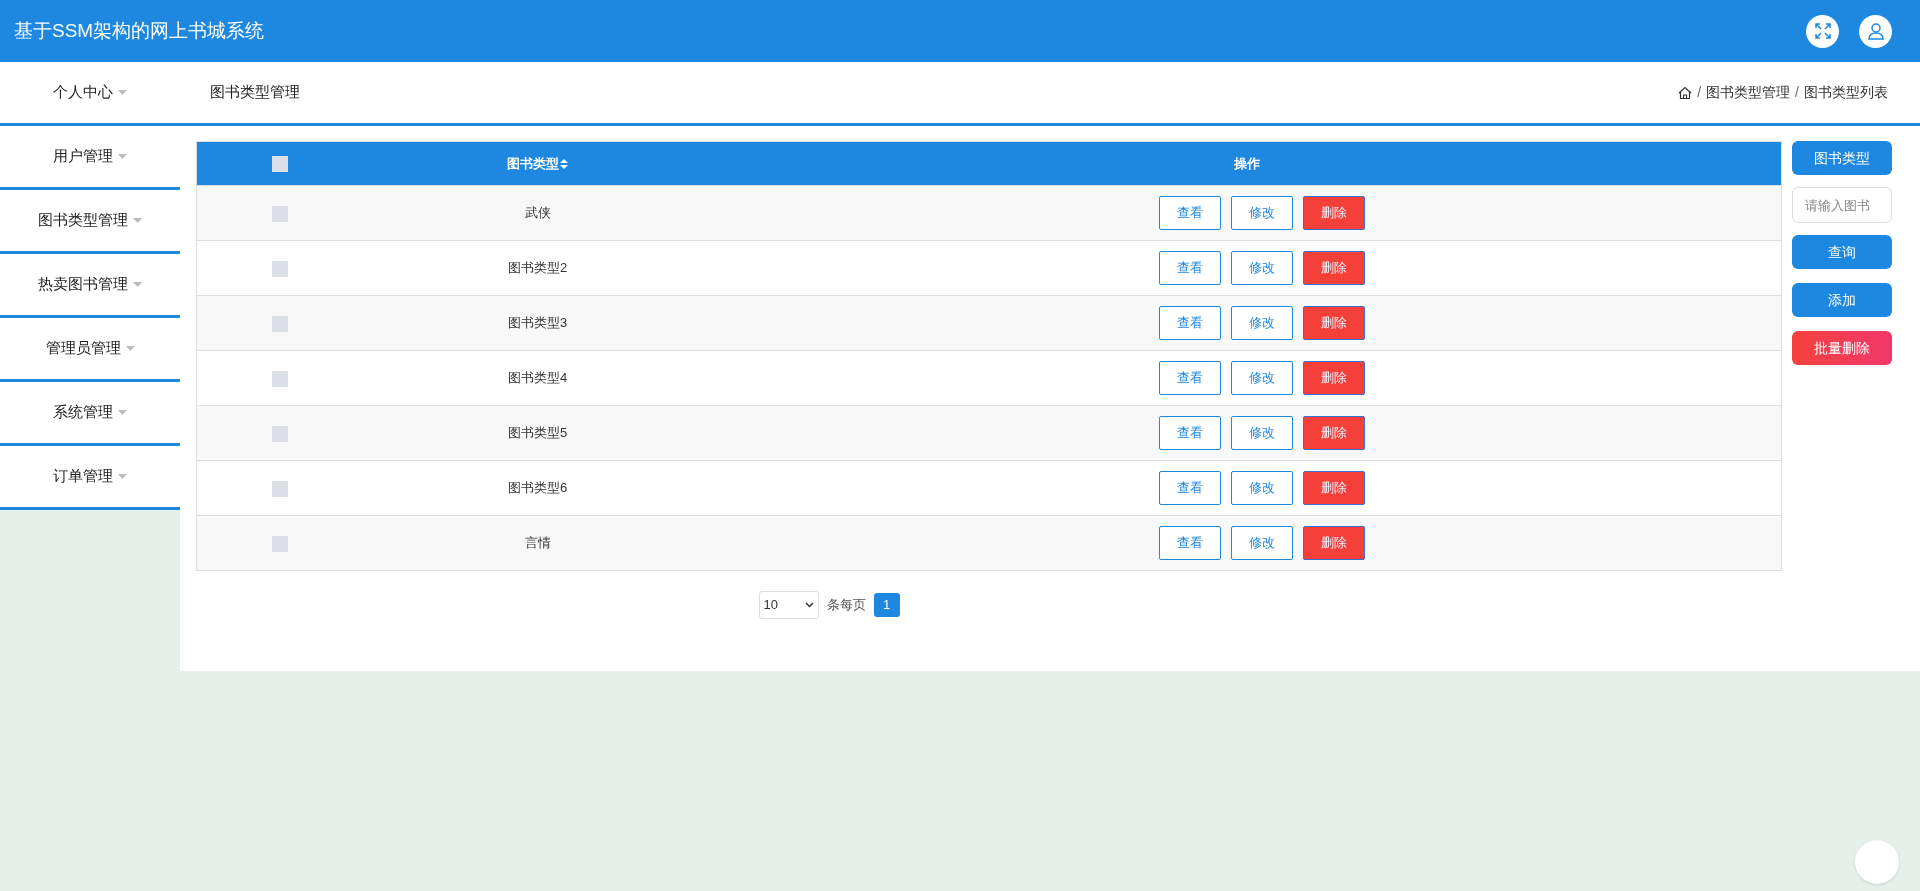 The image size is (1920, 891). I want to click on chevron-icon, so click(809, 605).